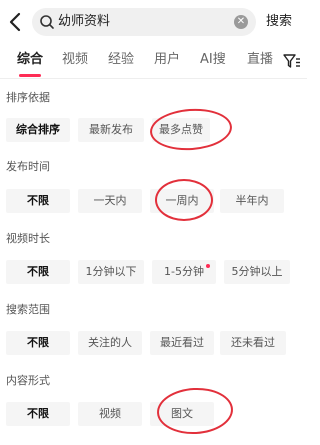 The width and height of the screenshot is (320, 445). I want to click on active-tab-indicator, so click(30, 75).